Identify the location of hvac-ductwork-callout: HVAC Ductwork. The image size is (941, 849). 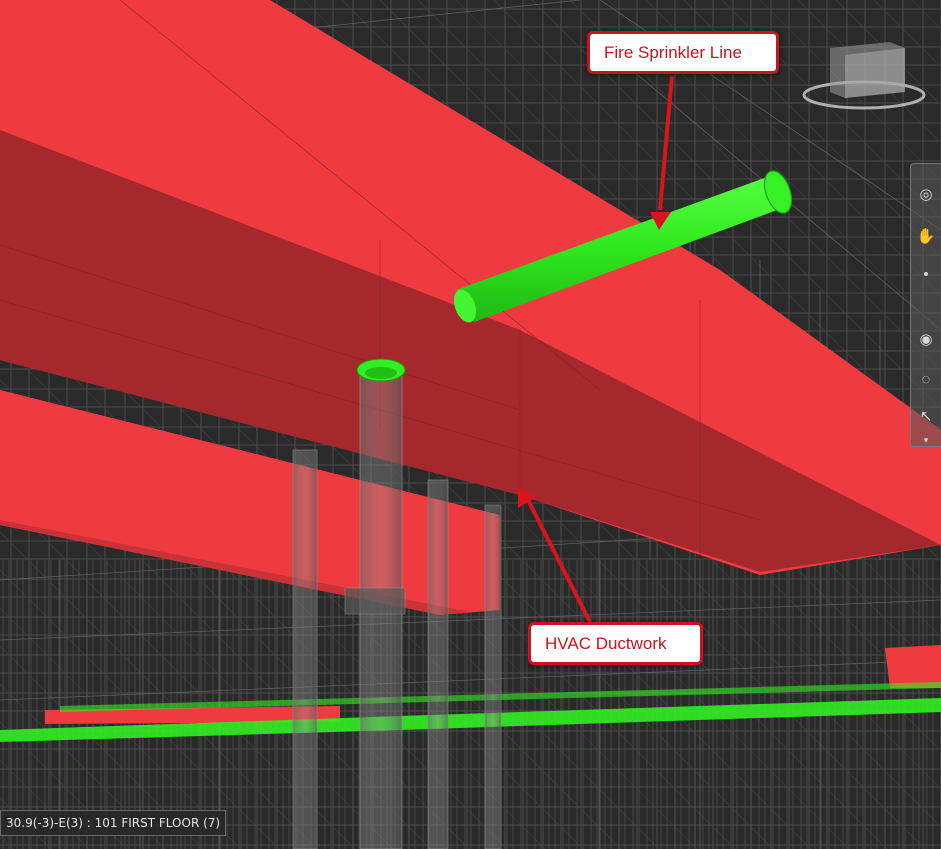
(615, 643).